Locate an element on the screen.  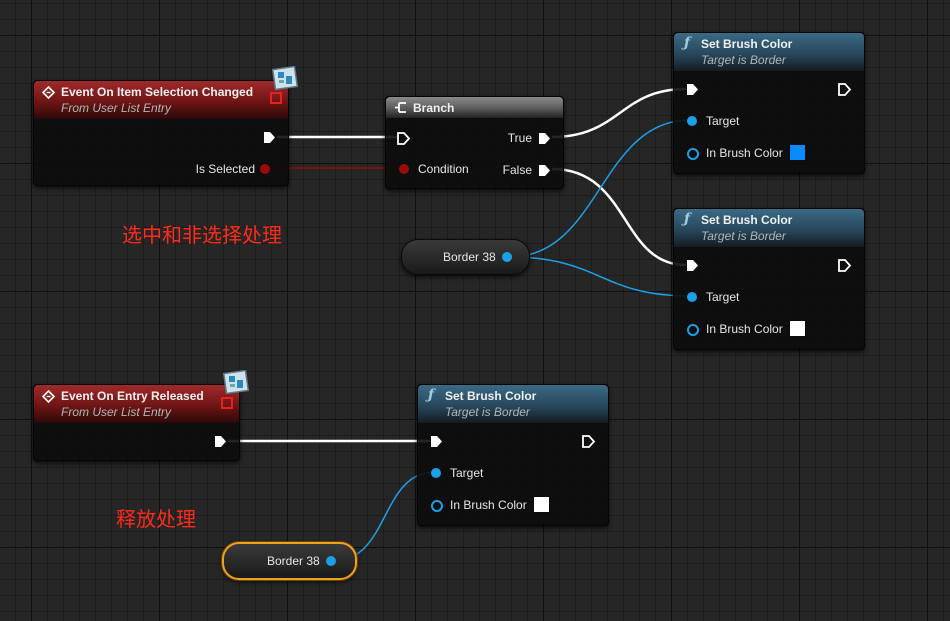
exec-wire-true-to-set1 is located at coordinates (619, 113).